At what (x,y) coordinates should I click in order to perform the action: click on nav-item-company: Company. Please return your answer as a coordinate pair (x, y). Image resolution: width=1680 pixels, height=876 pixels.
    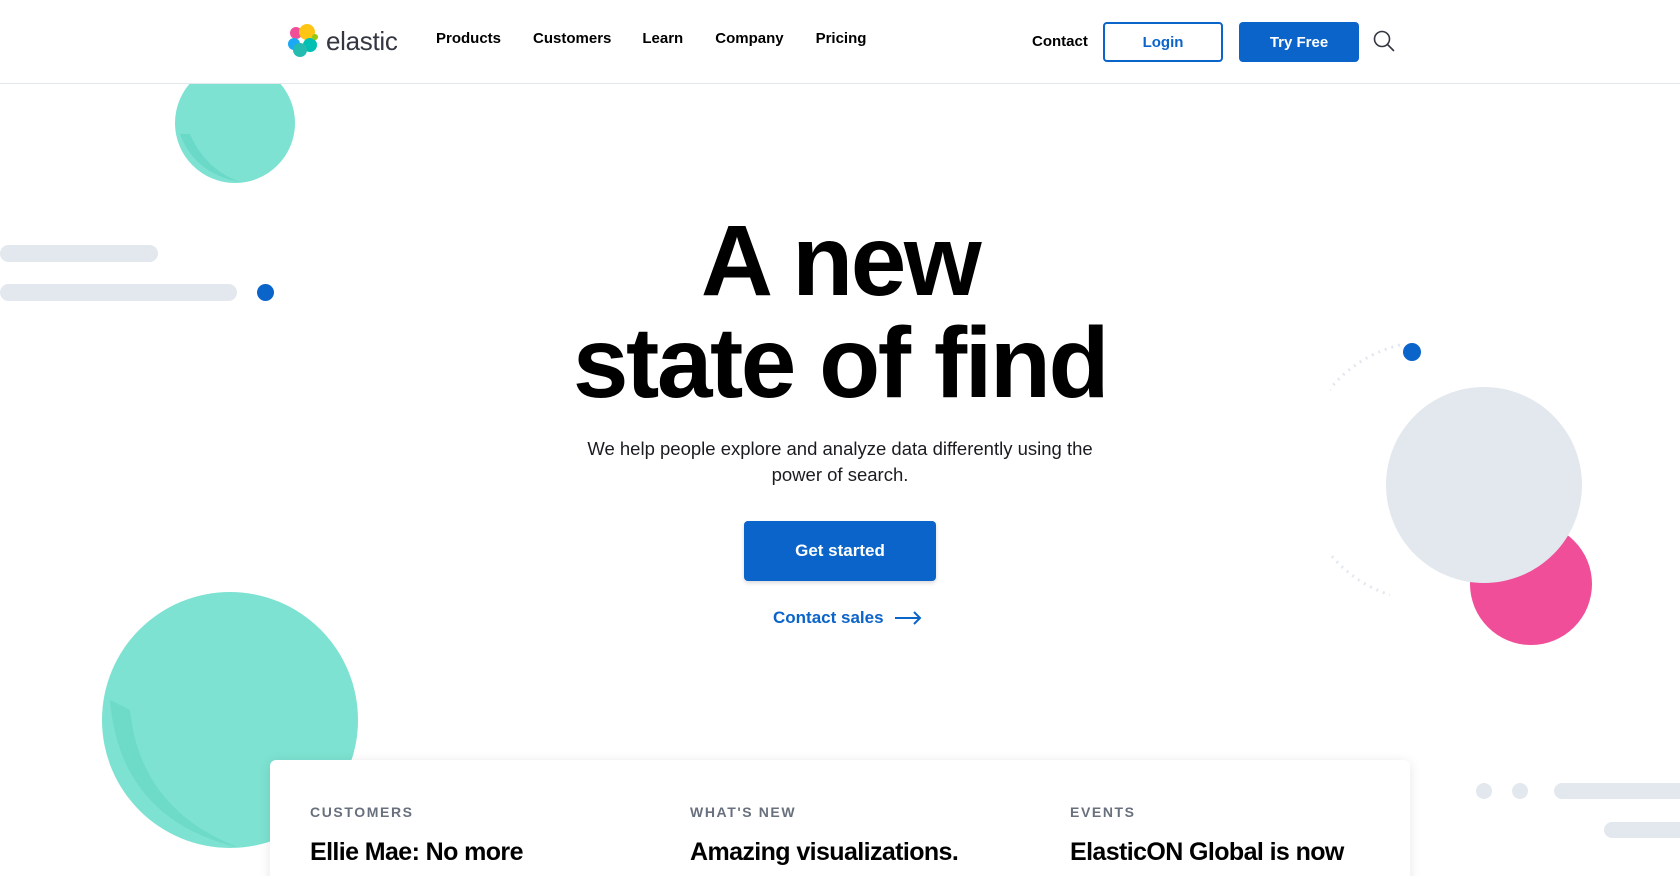
    Looking at the image, I should click on (749, 38).